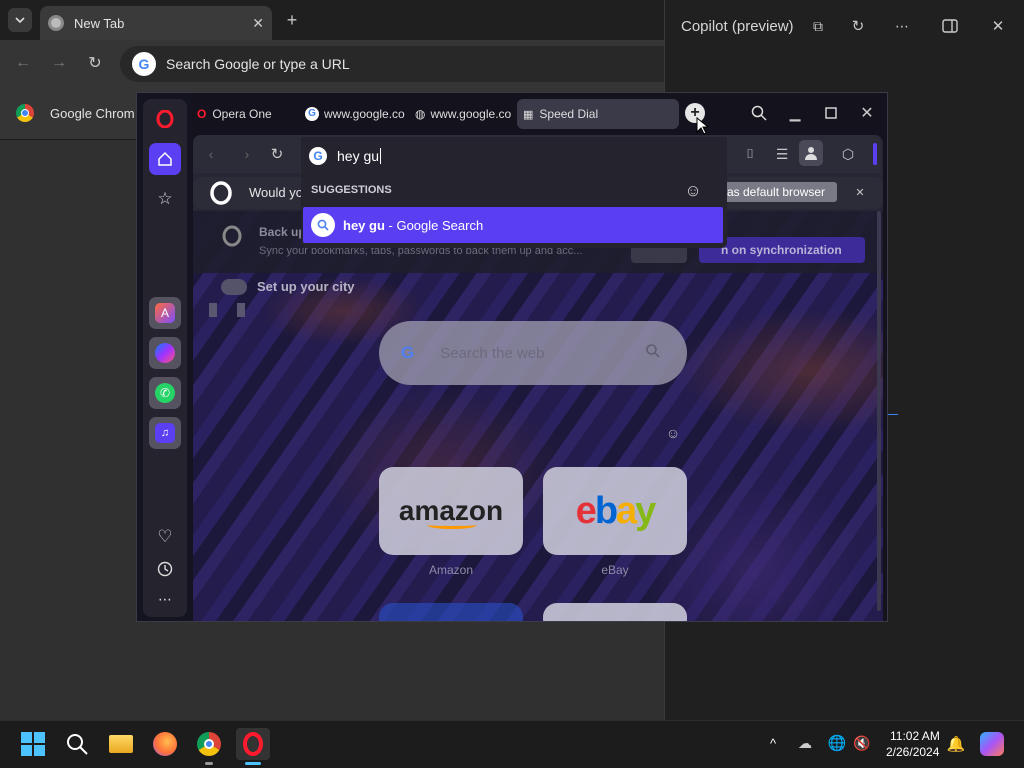 This screenshot has height=768, width=1024. What do you see at coordinates (795, 113) in the screenshot?
I see `minimize-icon: ▁` at bounding box center [795, 113].